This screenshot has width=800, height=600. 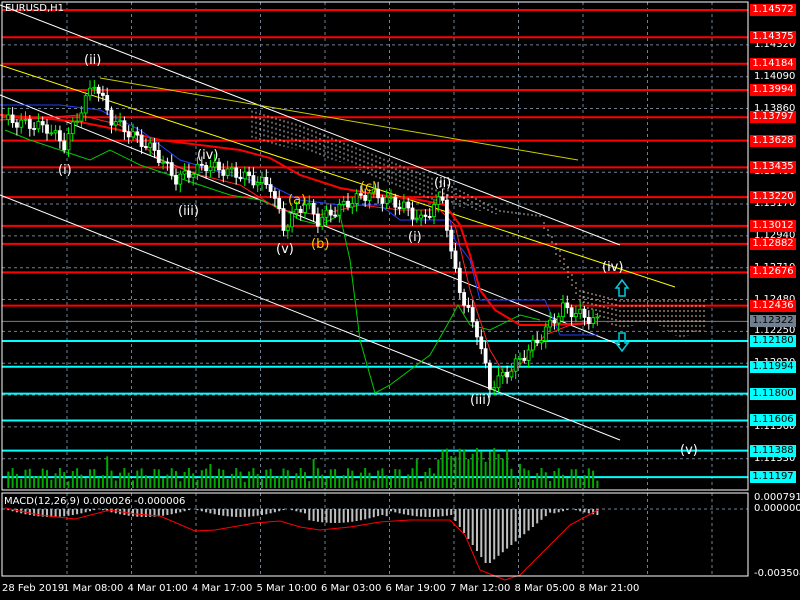 I want to click on window-title: EURUSD,H1, so click(x=35, y=8).